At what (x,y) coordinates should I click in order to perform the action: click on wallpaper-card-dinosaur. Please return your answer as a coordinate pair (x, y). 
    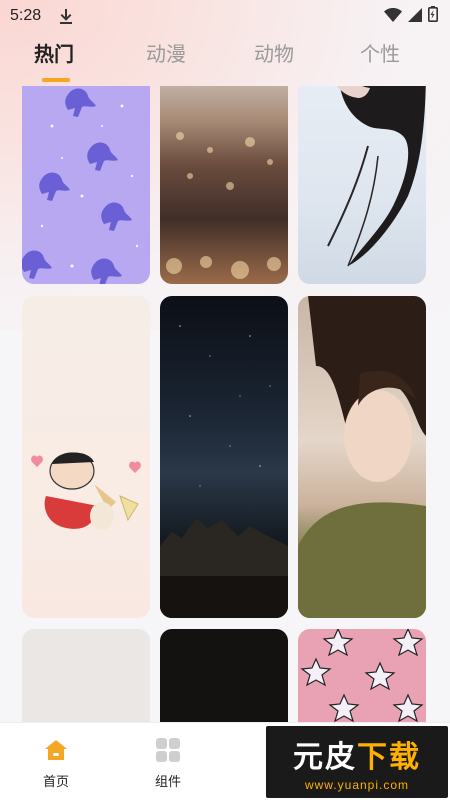
    Looking at the image, I should click on (86, 185).